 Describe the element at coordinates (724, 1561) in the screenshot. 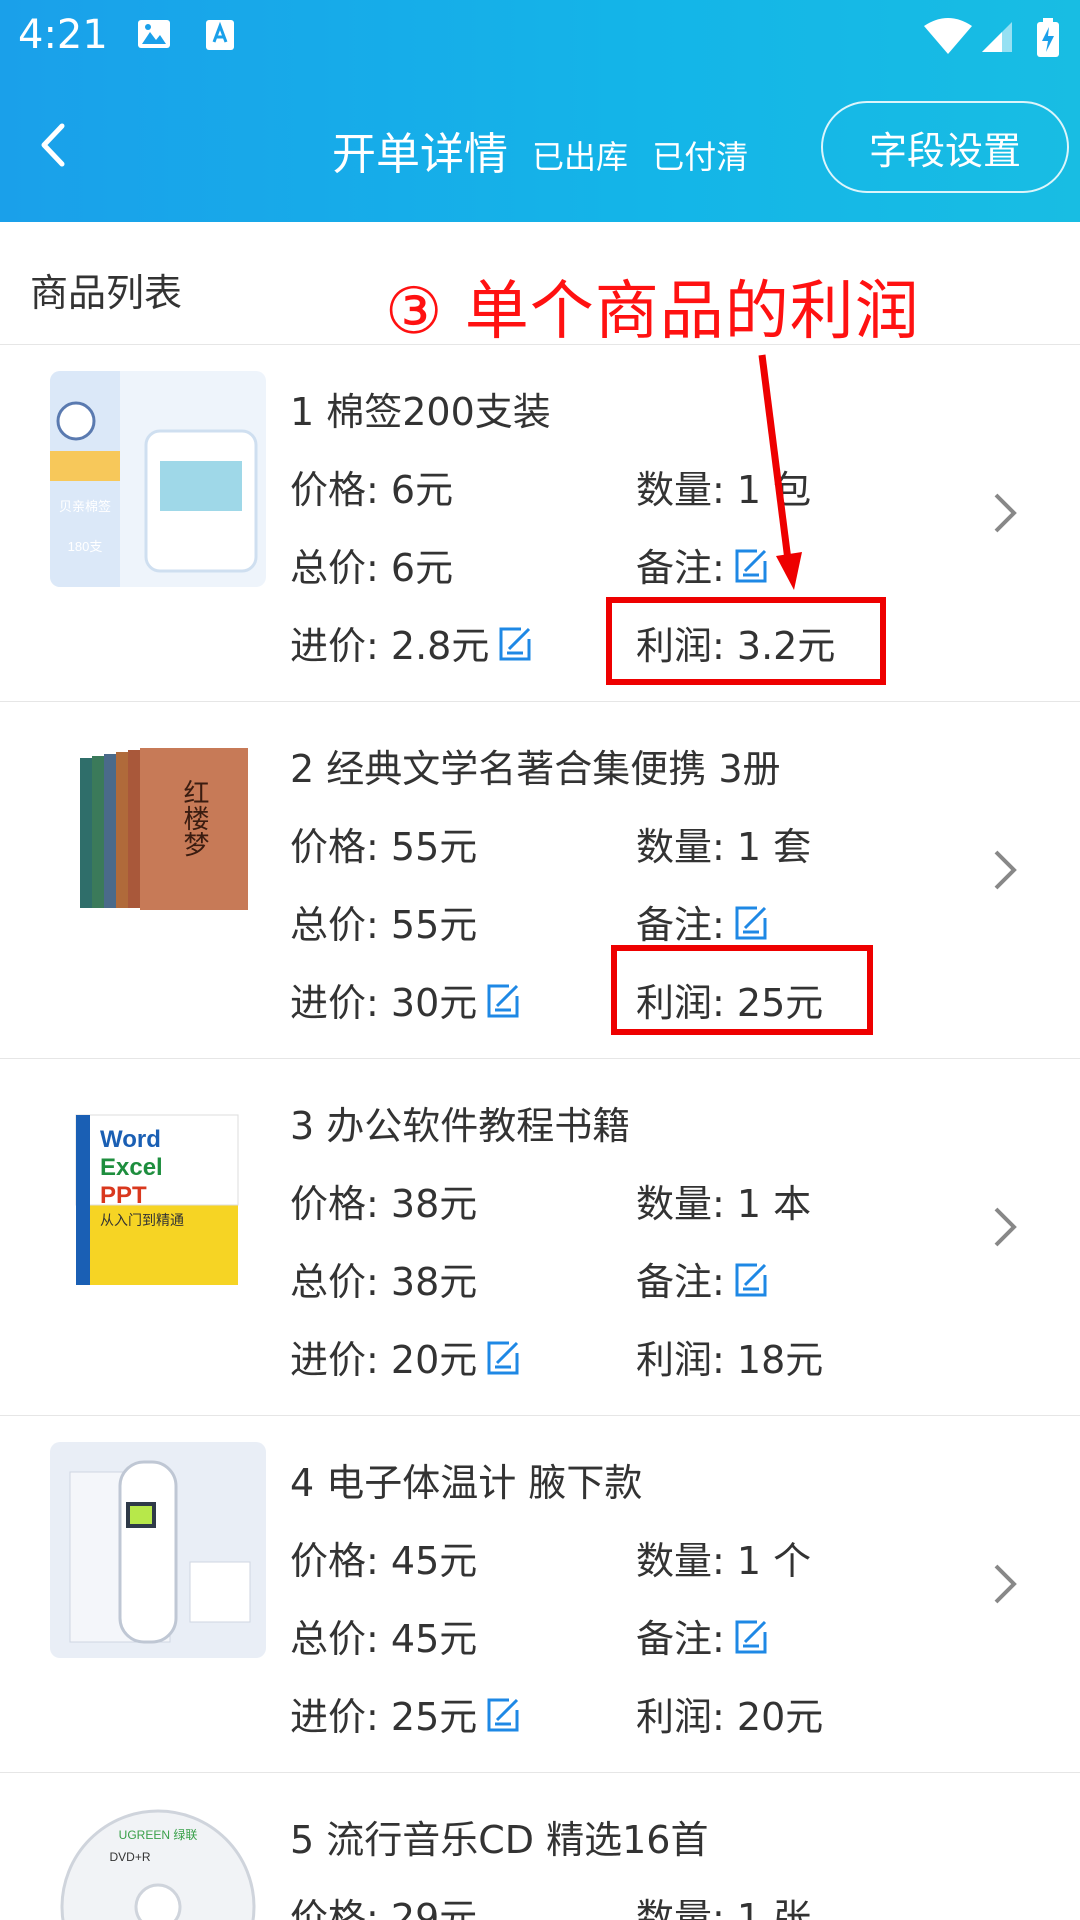

I see `quantity-field: 数量: 1 个` at that location.